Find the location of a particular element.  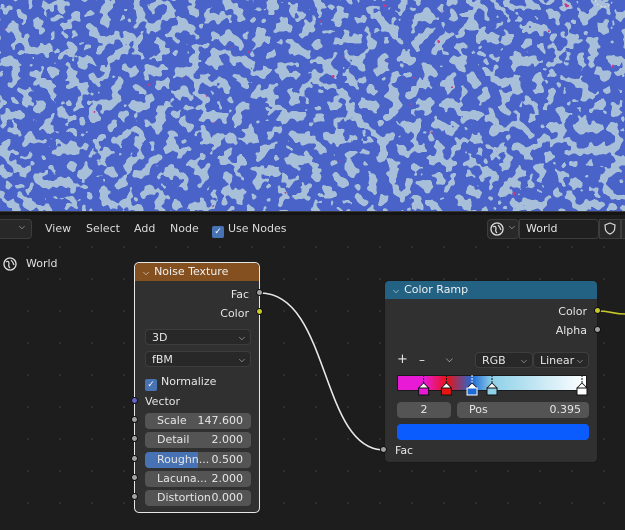

interpolation-dropdown: Linear ⌵ is located at coordinates (561, 360).